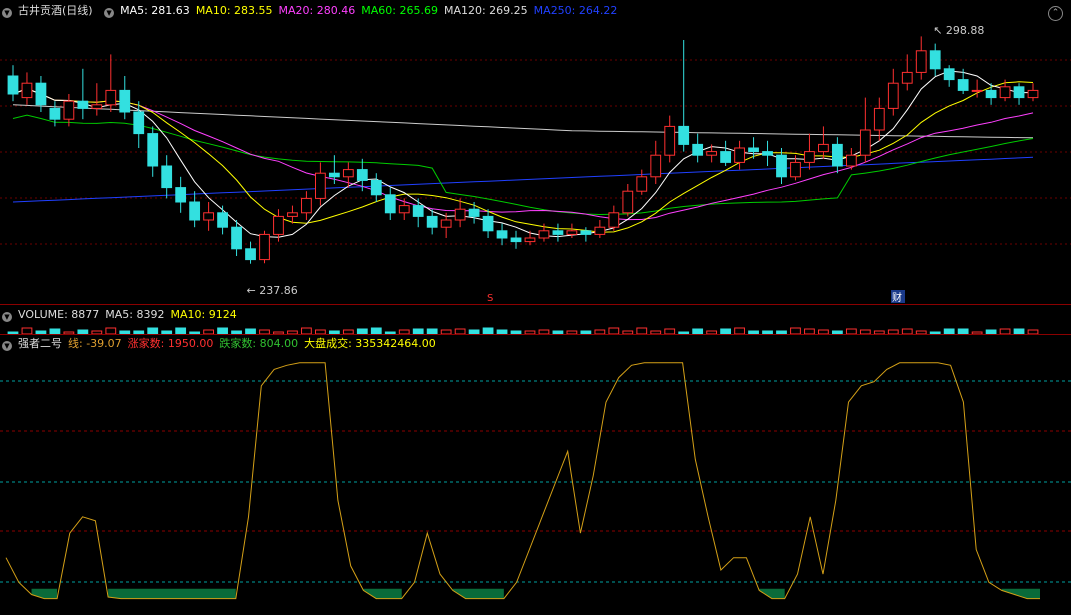 The image size is (1071, 615). Describe the element at coordinates (55, 10) in the screenshot. I see `stock-title: 古井贡酒(日线)` at that location.